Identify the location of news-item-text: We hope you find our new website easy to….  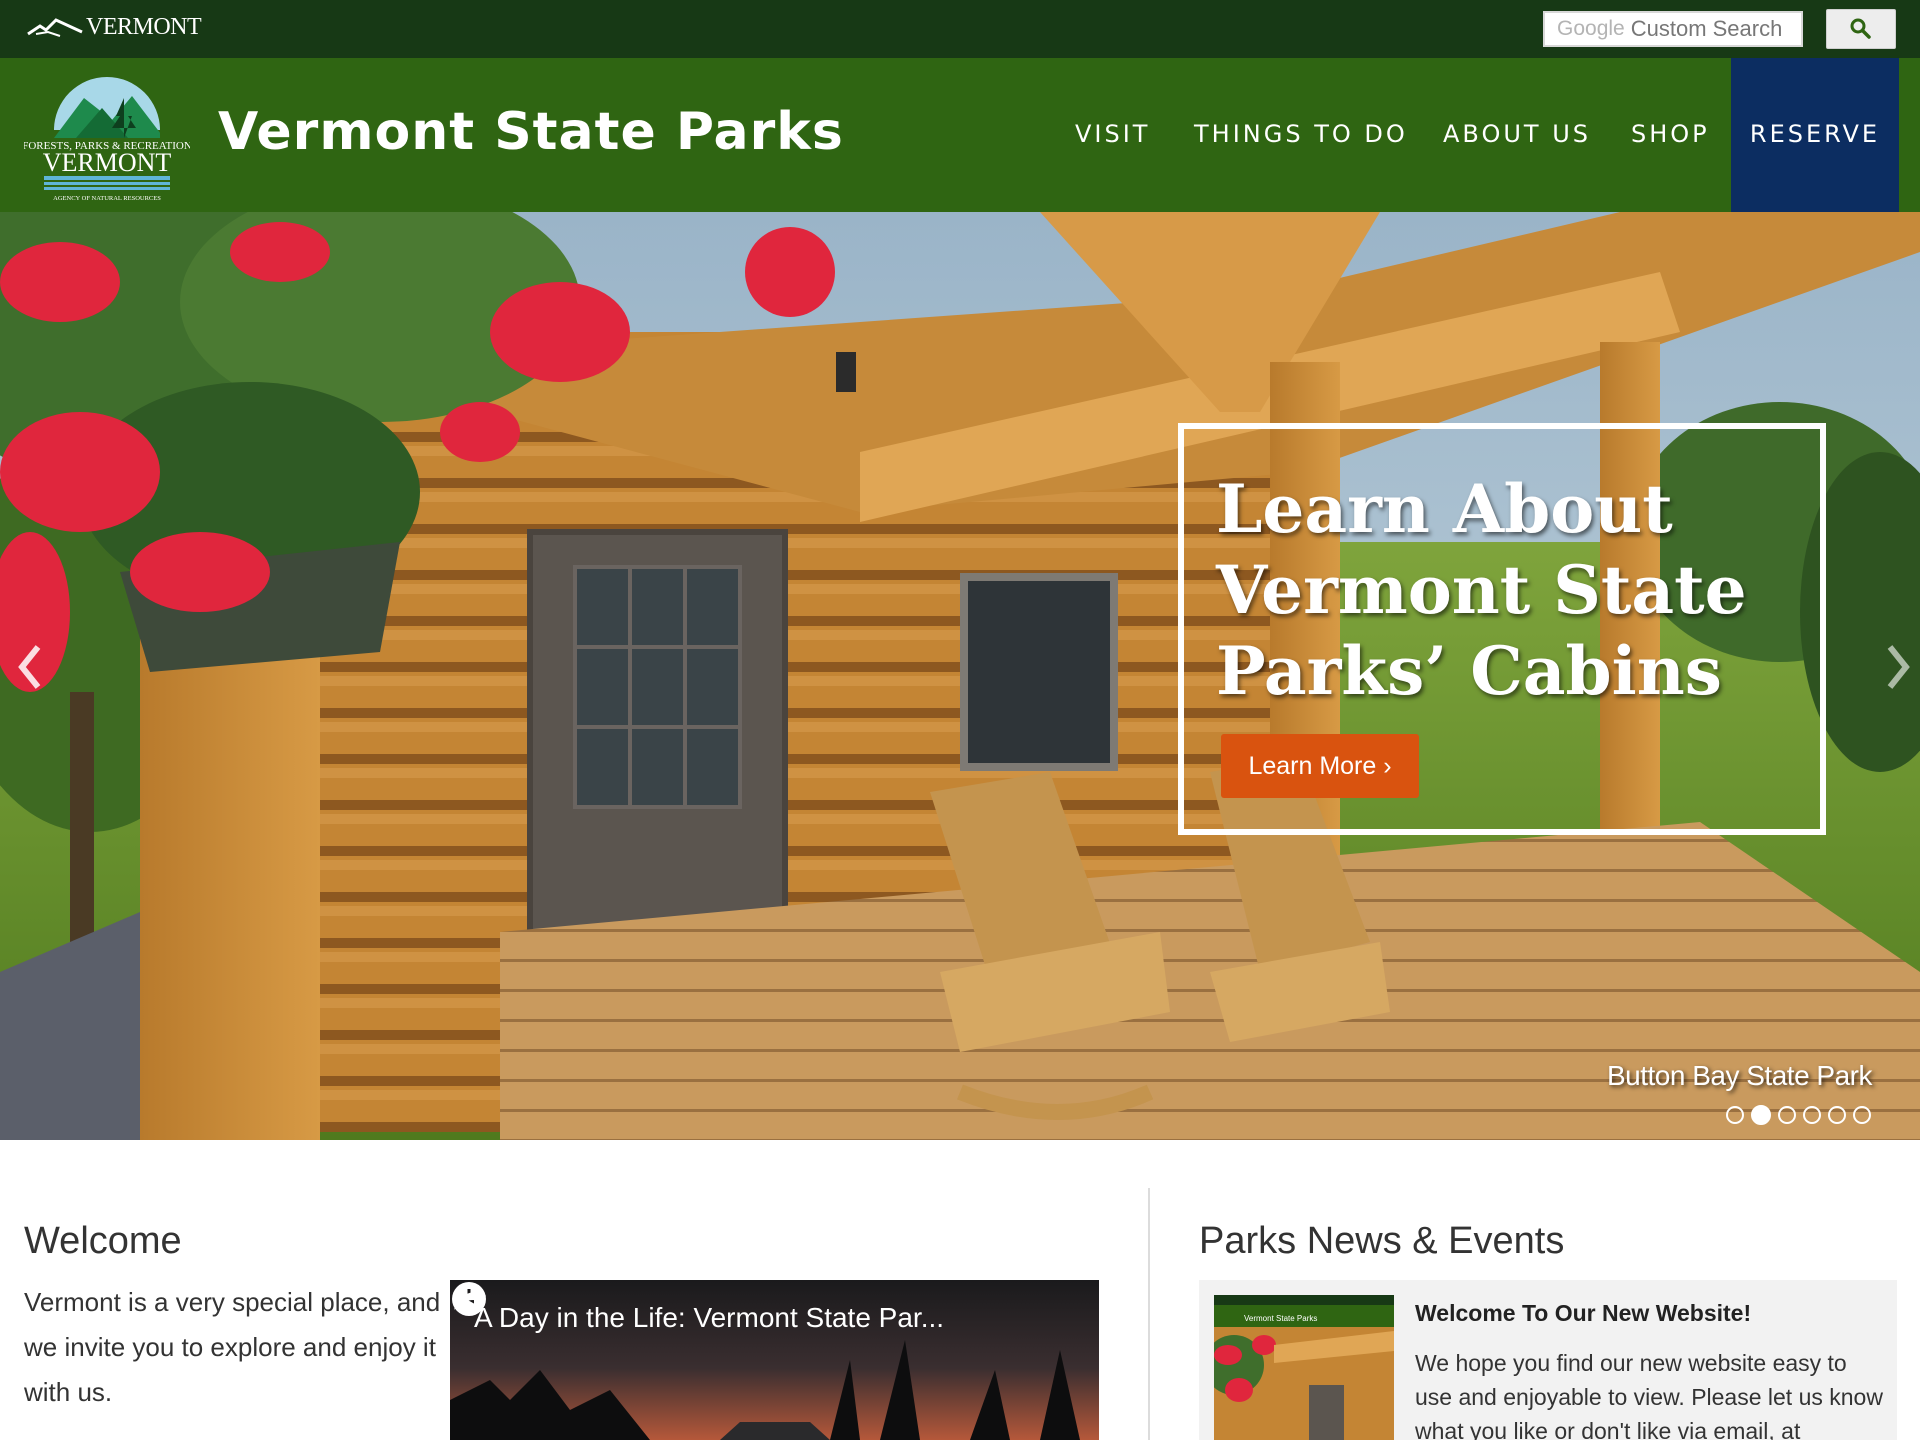
(1649, 1395).